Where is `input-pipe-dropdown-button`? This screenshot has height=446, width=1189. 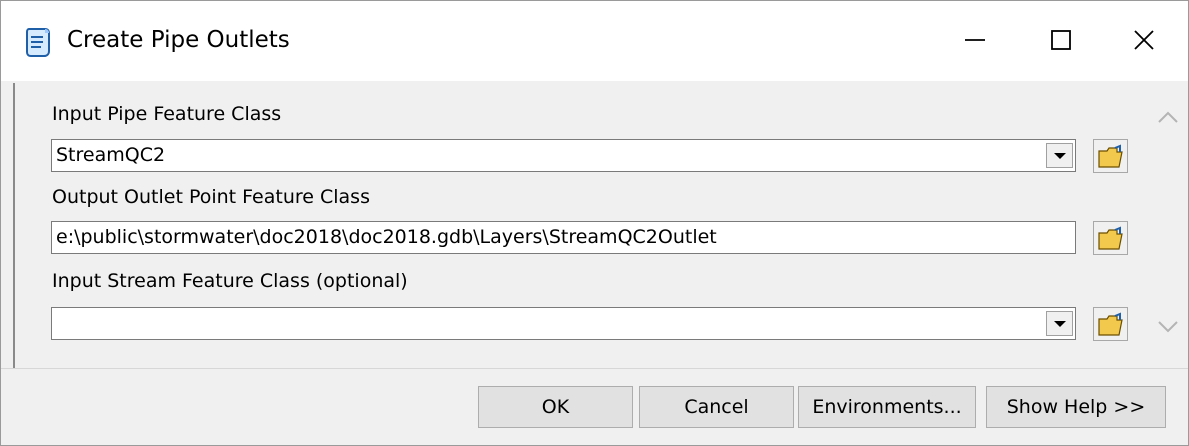
input-pipe-dropdown-button is located at coordinates (1059, 155).